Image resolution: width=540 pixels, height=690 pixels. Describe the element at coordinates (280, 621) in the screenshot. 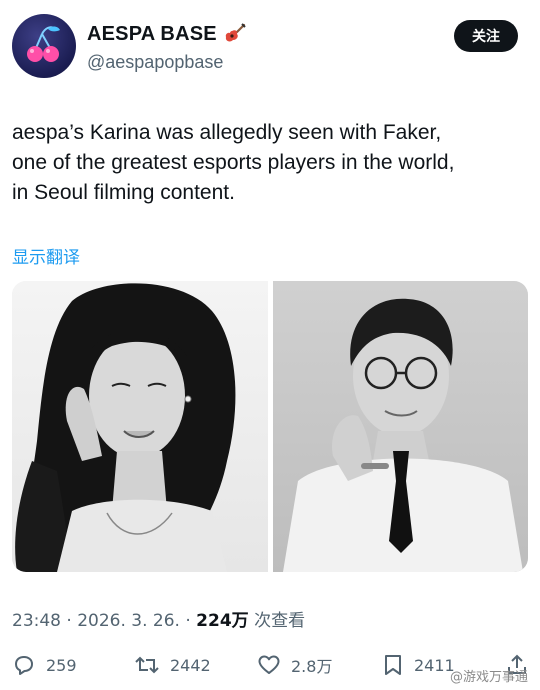

I see `views-label: 次查看` at that location.